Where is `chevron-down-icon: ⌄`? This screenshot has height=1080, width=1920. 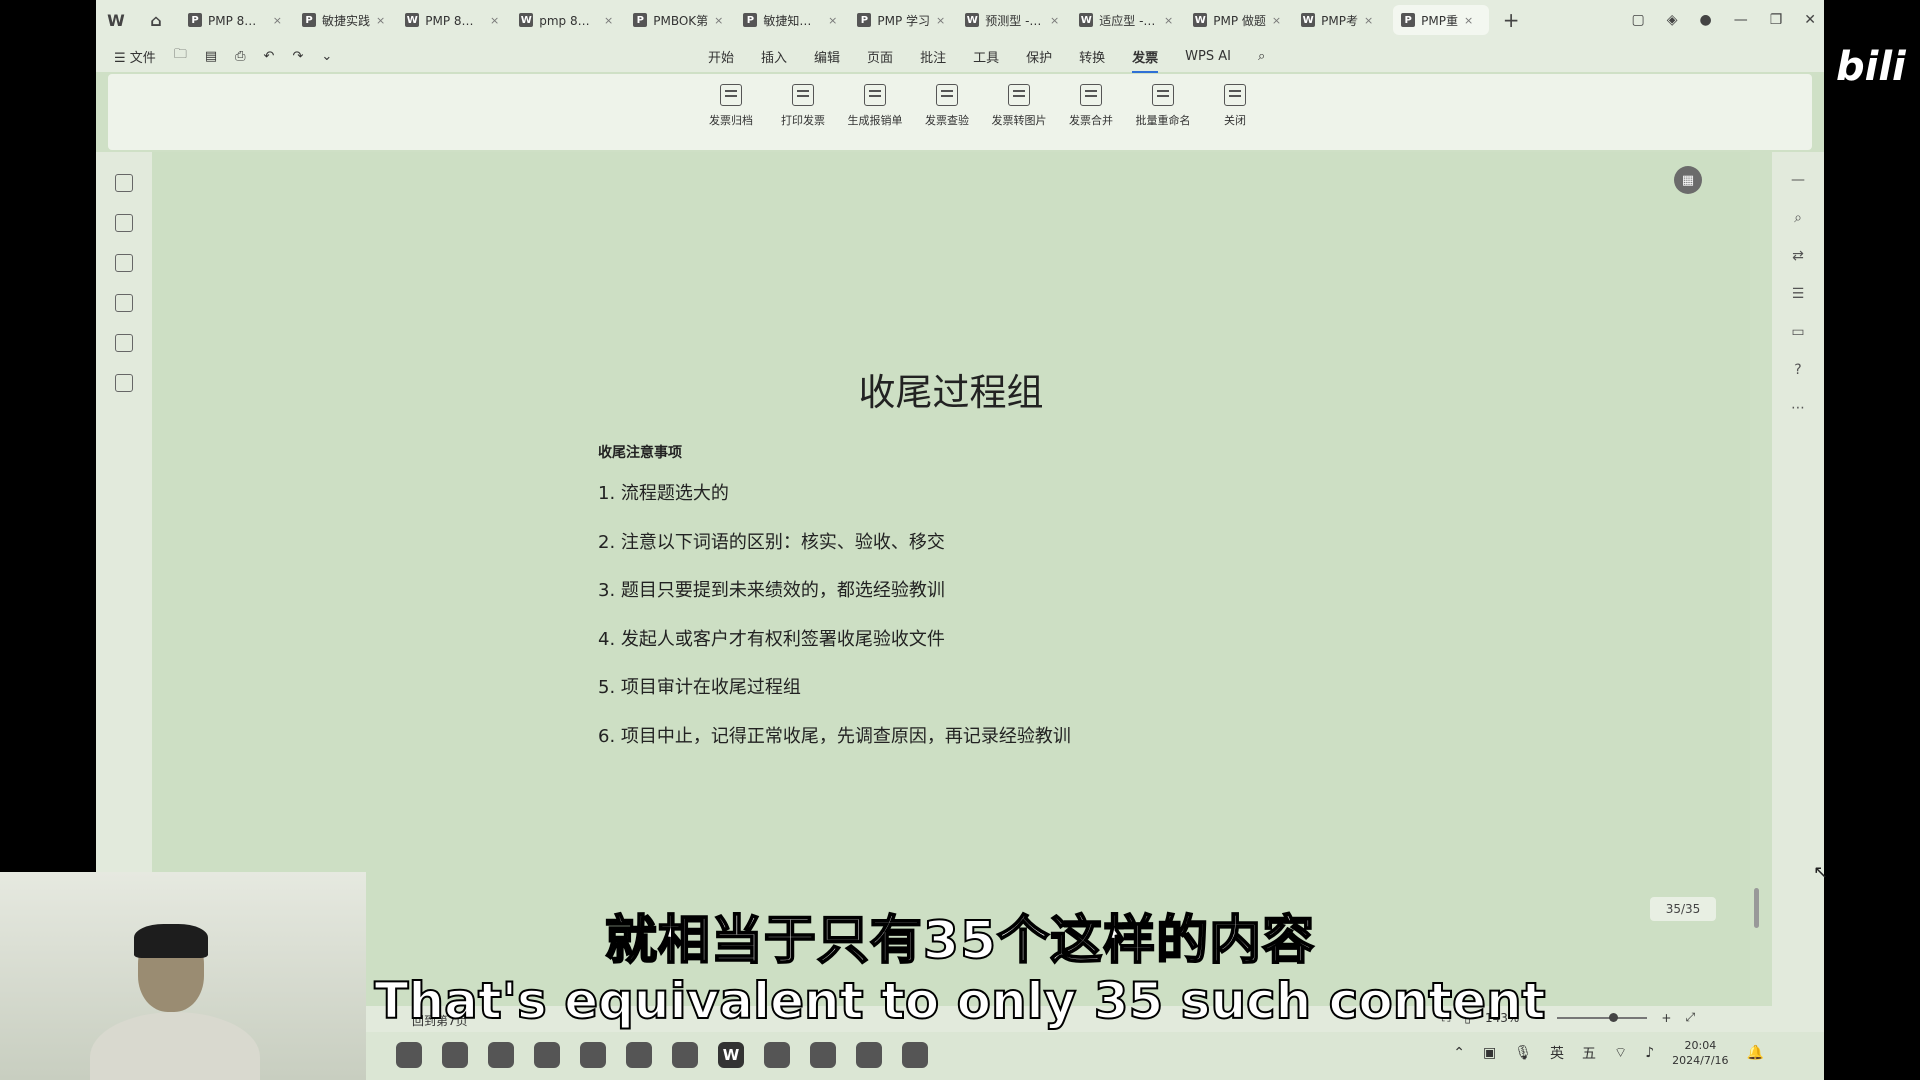 chevron-down-icon: ⌄ is located at coordinates (326, 56).